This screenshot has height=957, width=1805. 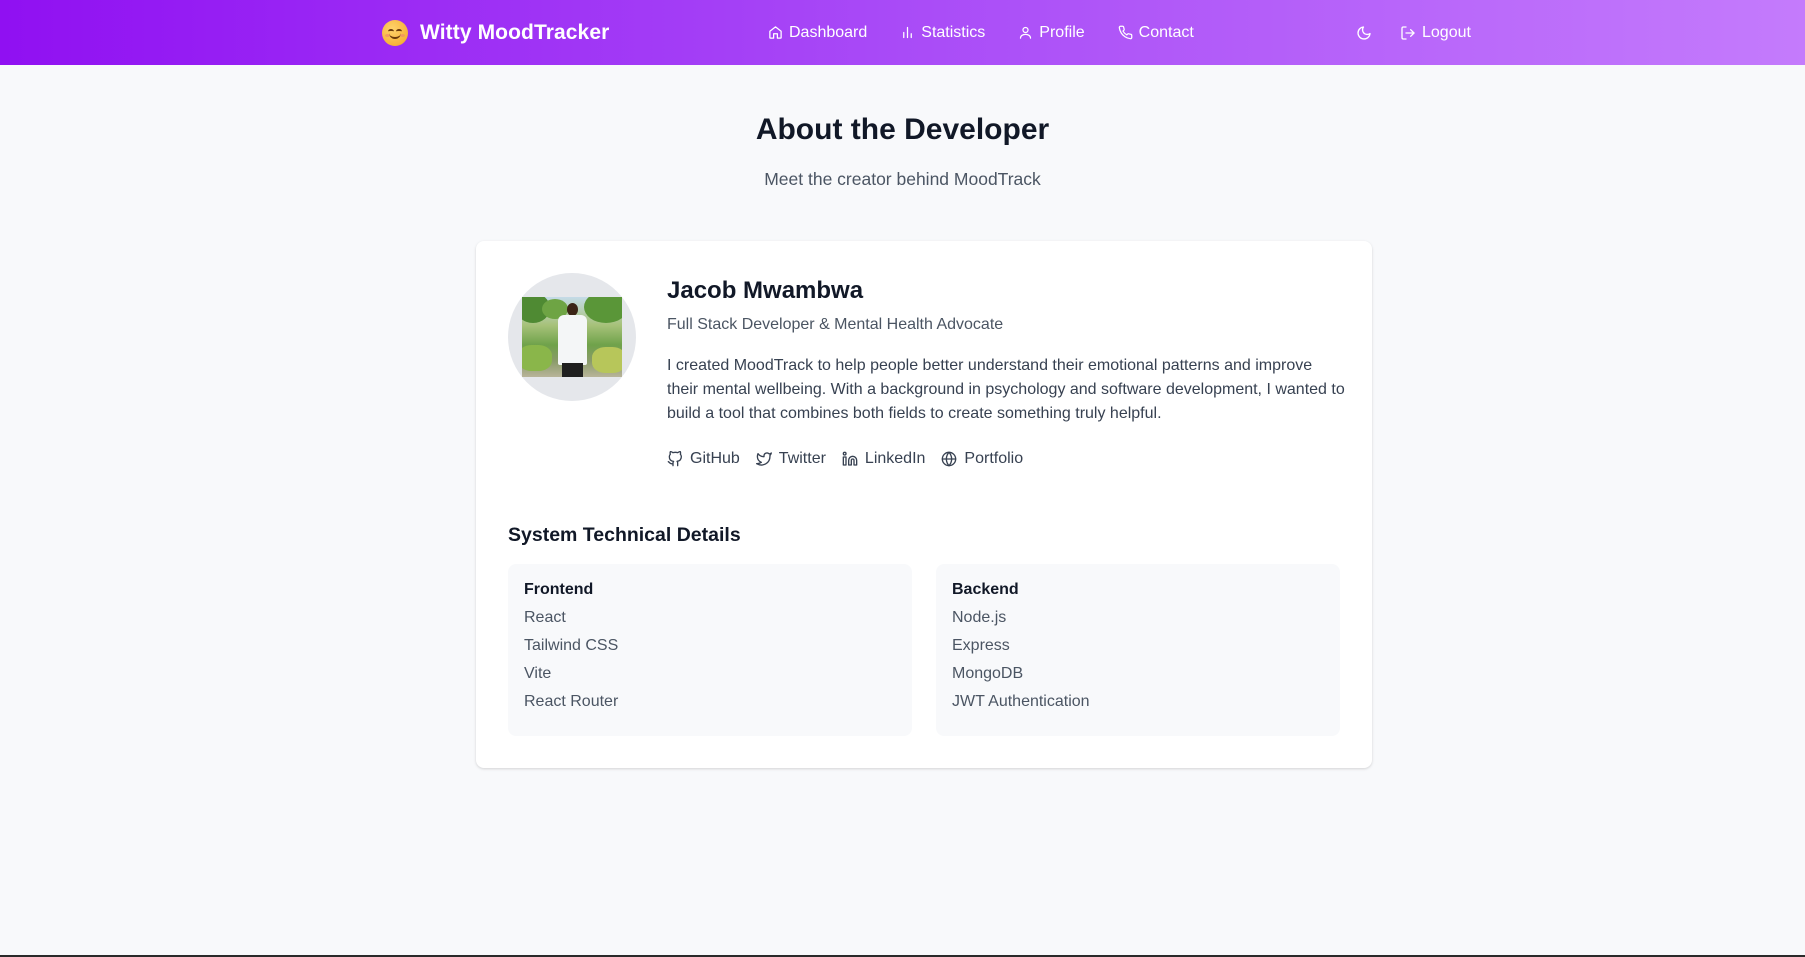 What do you see at coordinates (979, 617) in the screenshot?
I see `list-item: Node.js` at bounding box center [979, 617].